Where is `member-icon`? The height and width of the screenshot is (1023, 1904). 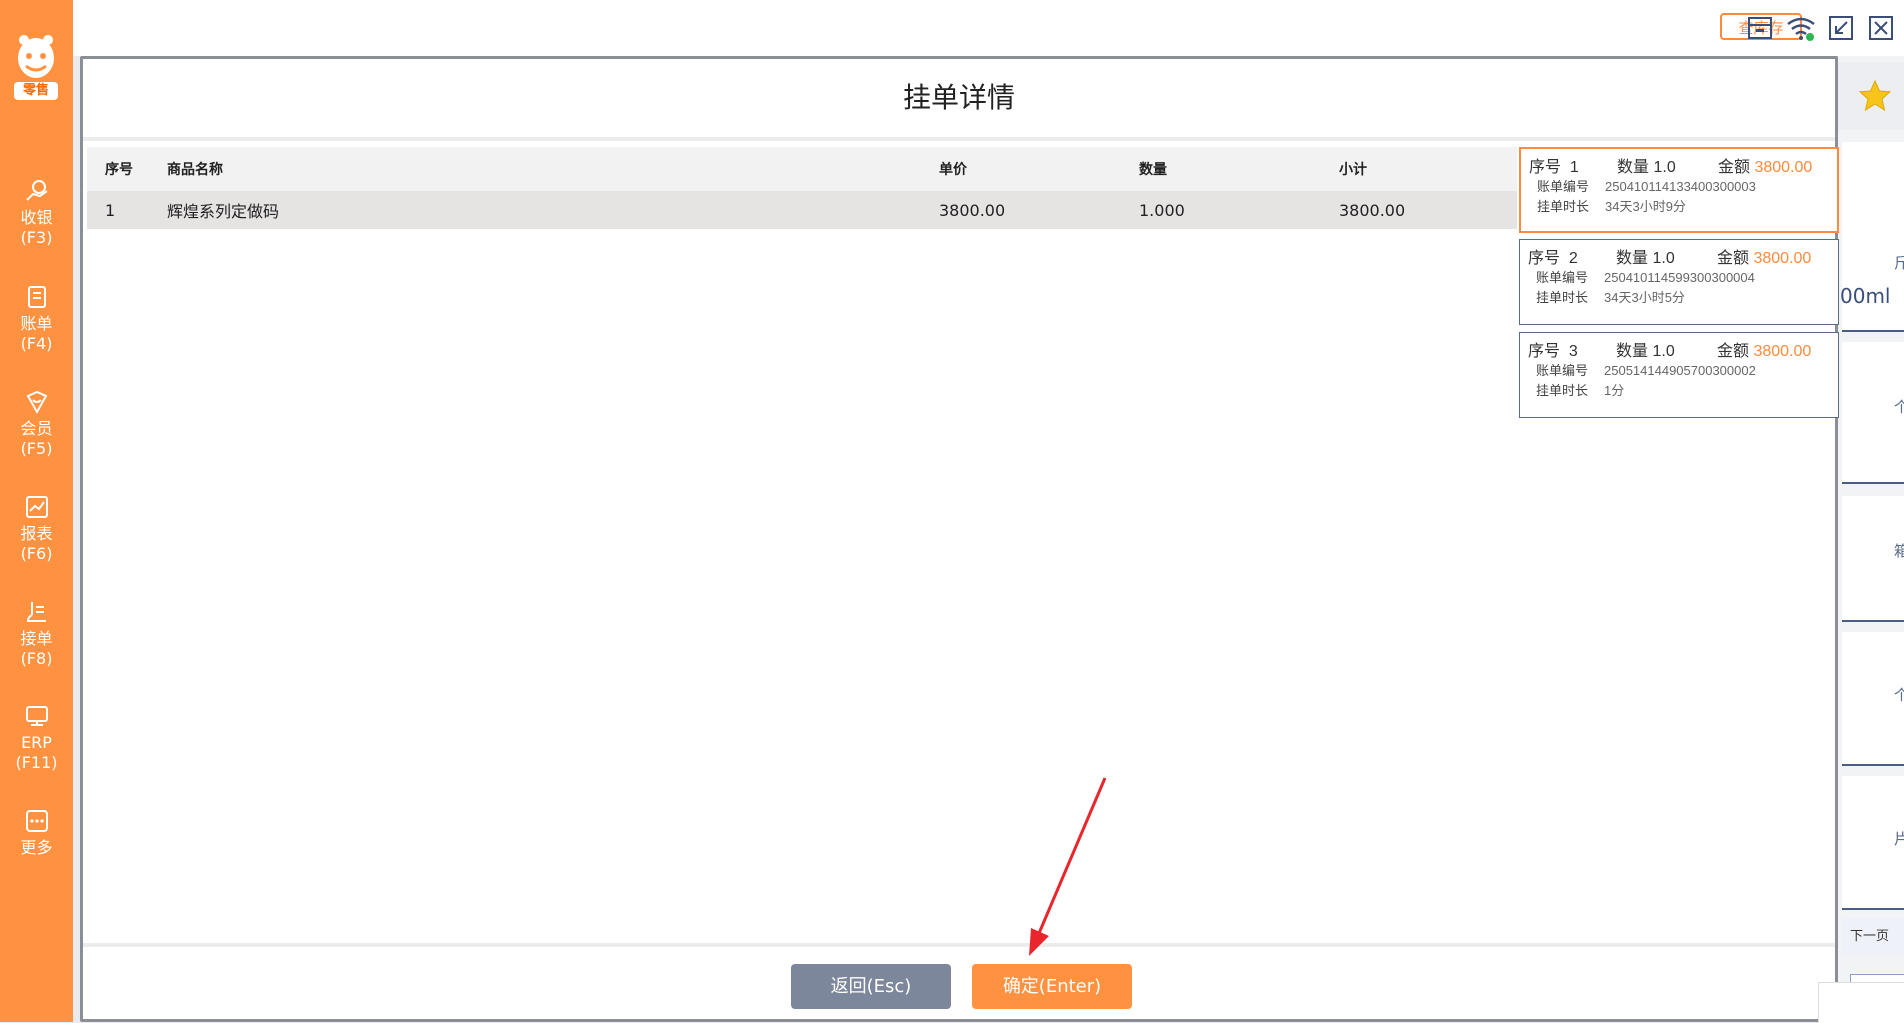
member-icon is located at coordinates (36, 402).